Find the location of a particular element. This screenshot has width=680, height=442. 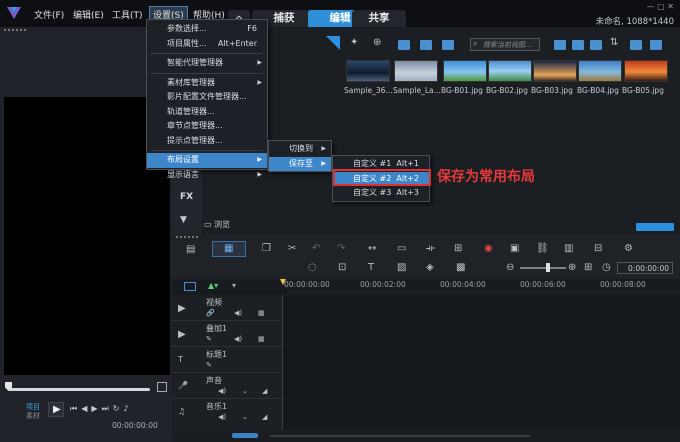

prev-frame-icon: ◀ is located at coordinates (86, 408).